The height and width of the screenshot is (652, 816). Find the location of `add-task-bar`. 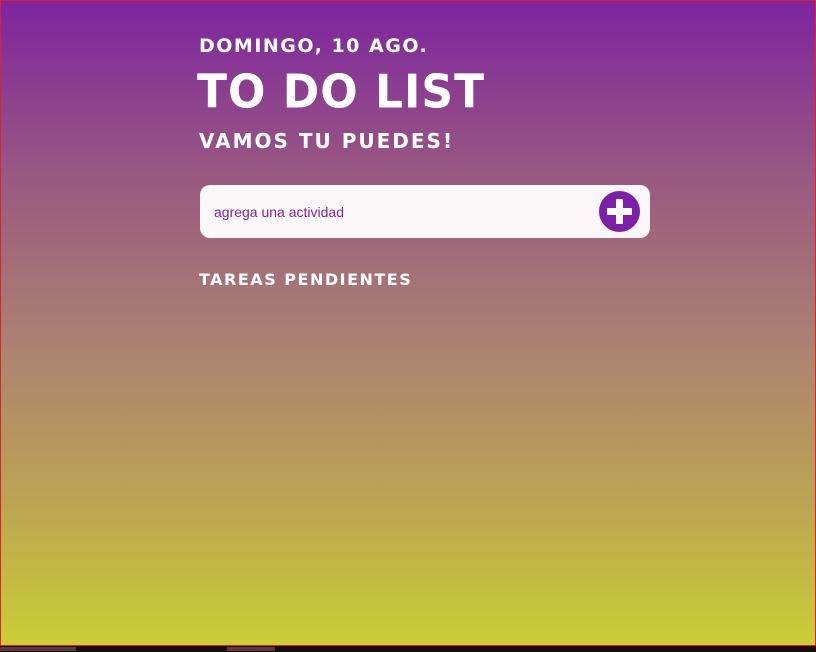

add-task-bar is located at coordinates (425, 211).